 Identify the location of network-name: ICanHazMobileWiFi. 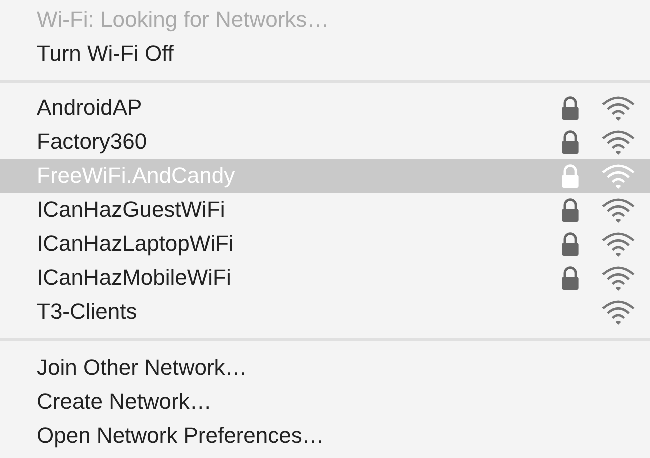
(134, 278).